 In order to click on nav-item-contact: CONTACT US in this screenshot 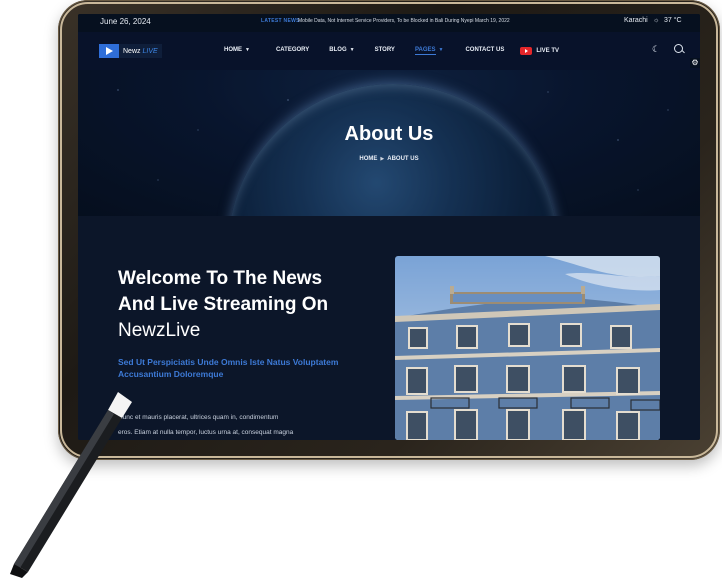, I will do `click(484, 51)`.